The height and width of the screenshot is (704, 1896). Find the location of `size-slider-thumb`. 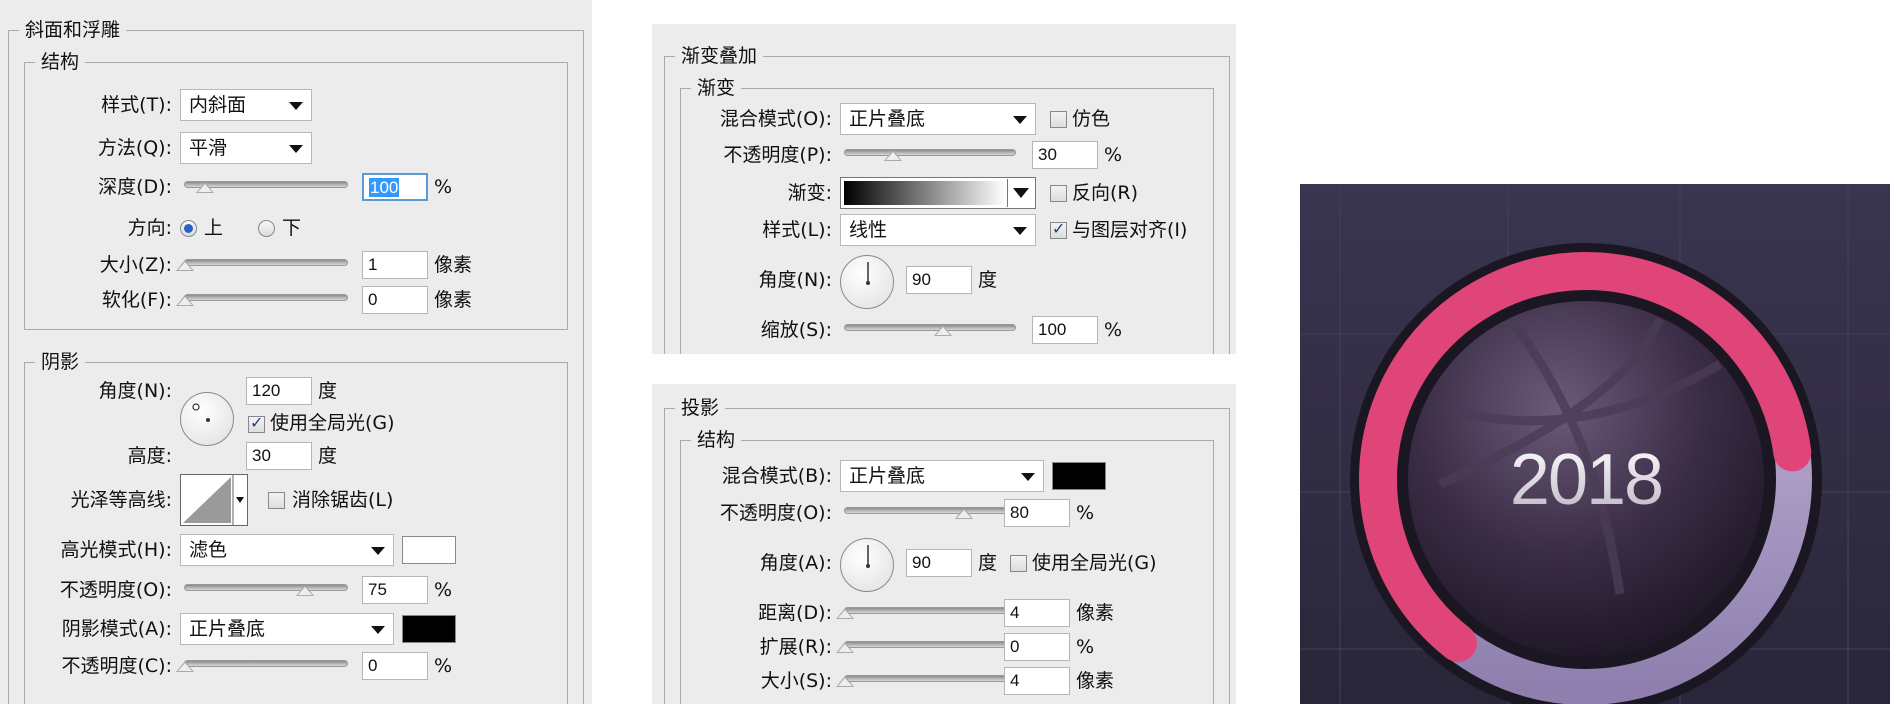

size-slider-thumb is located at coordinates (185, 265).